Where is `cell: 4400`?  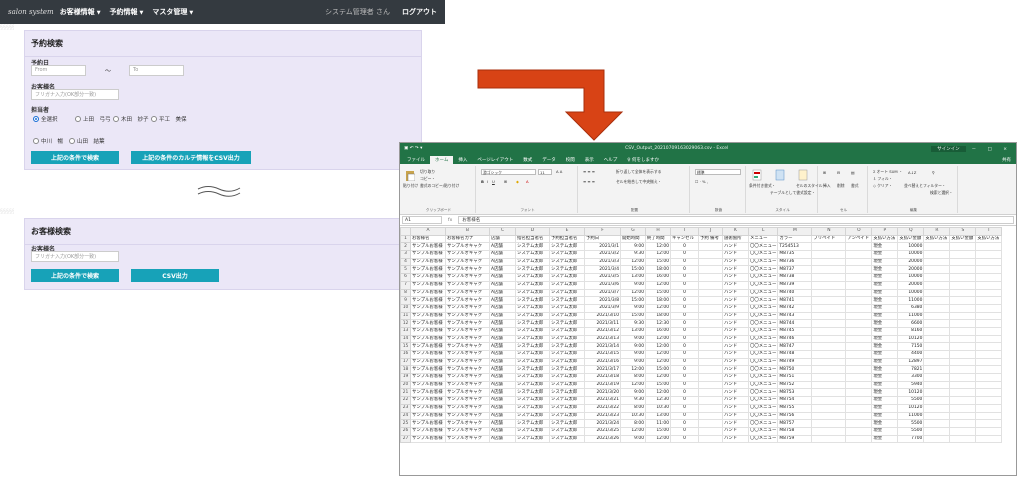 cell: 4400 is located at coordinates (911, 354).